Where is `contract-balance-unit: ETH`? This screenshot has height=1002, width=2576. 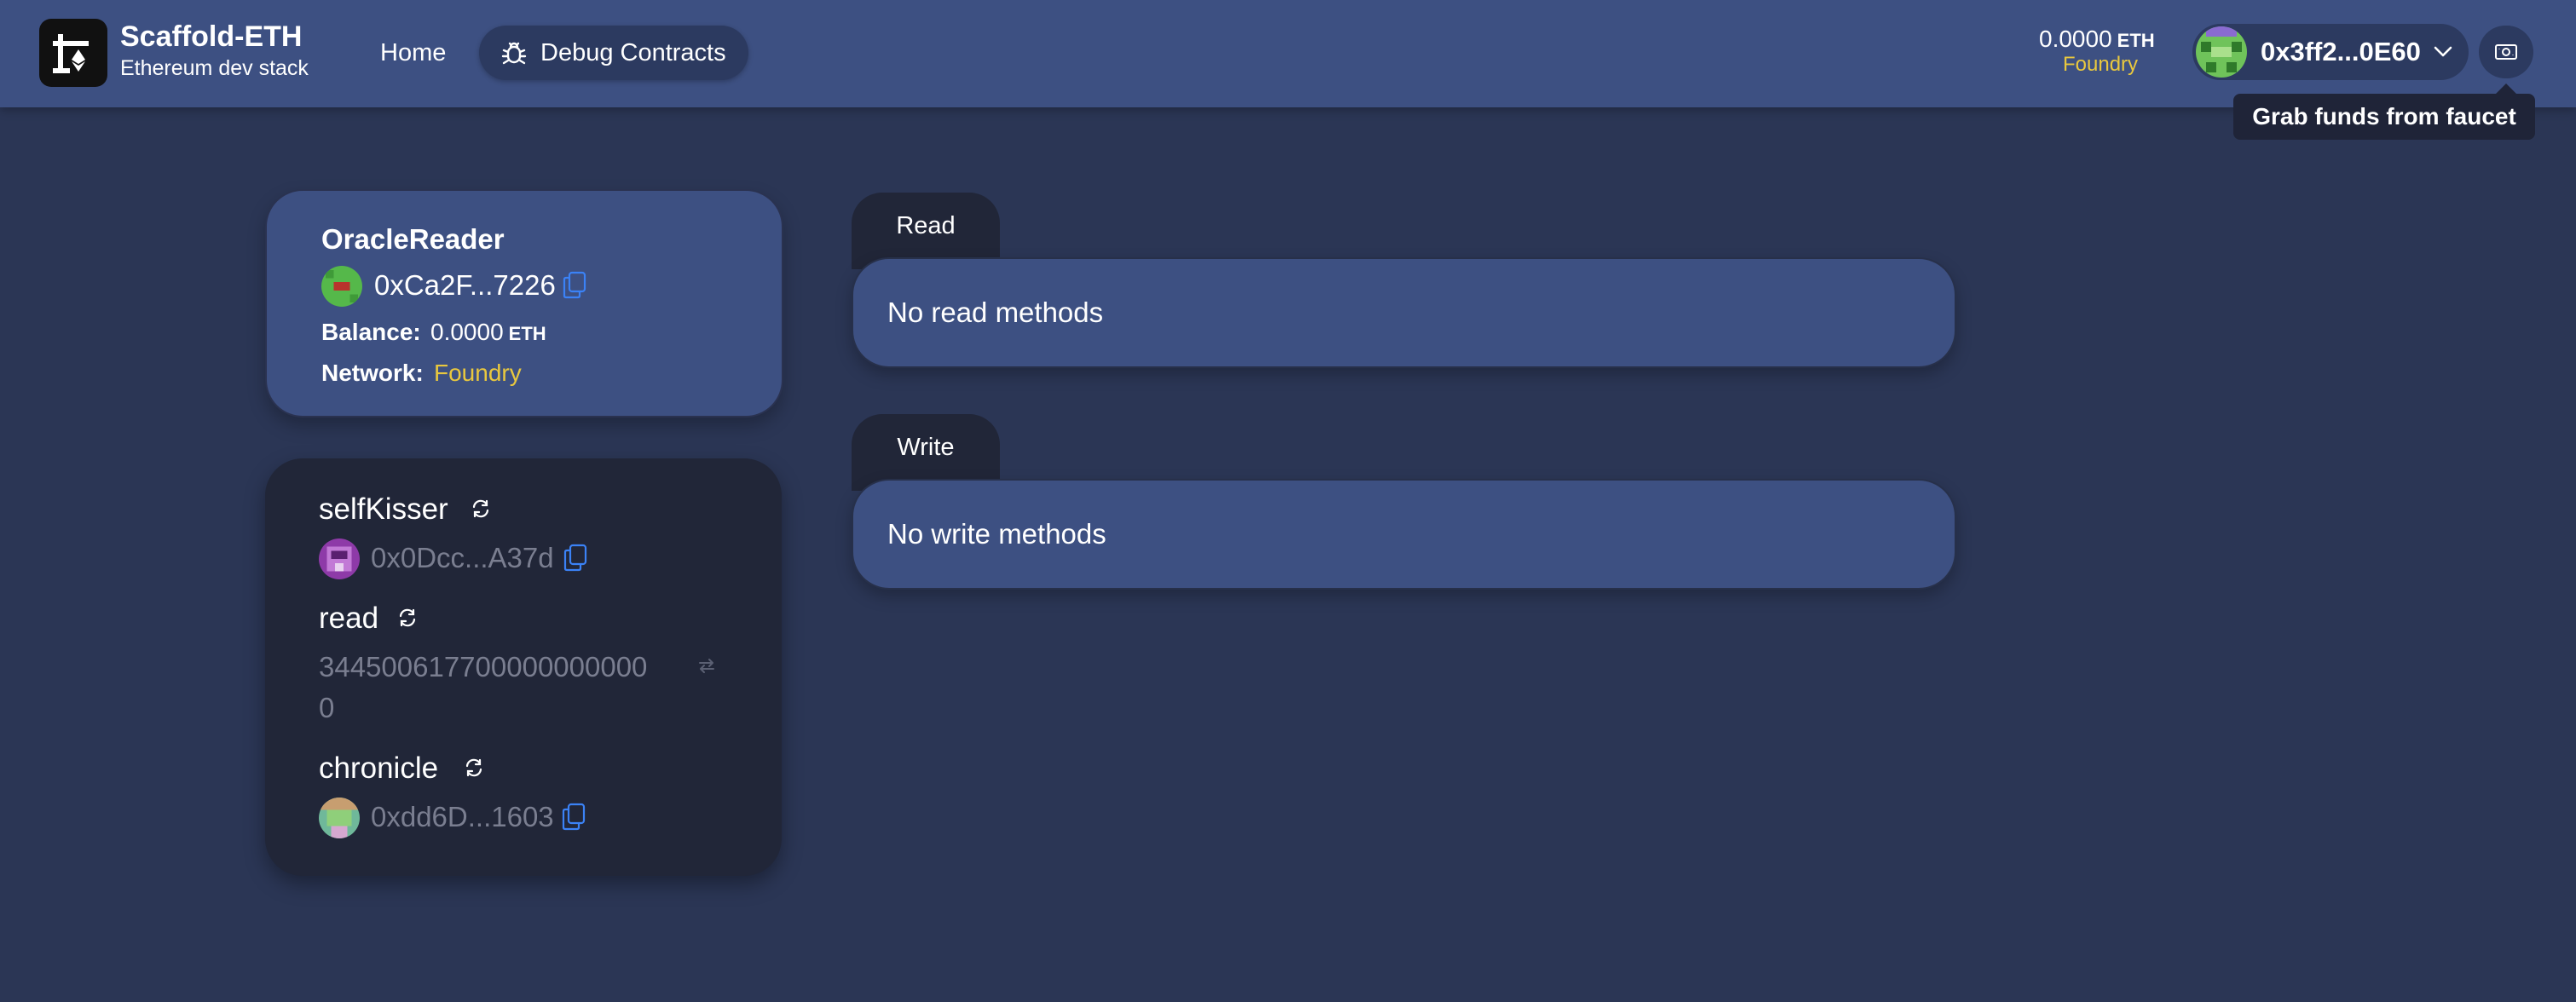
contract-balance-unit: ETH is located at coordinates (527, 333).